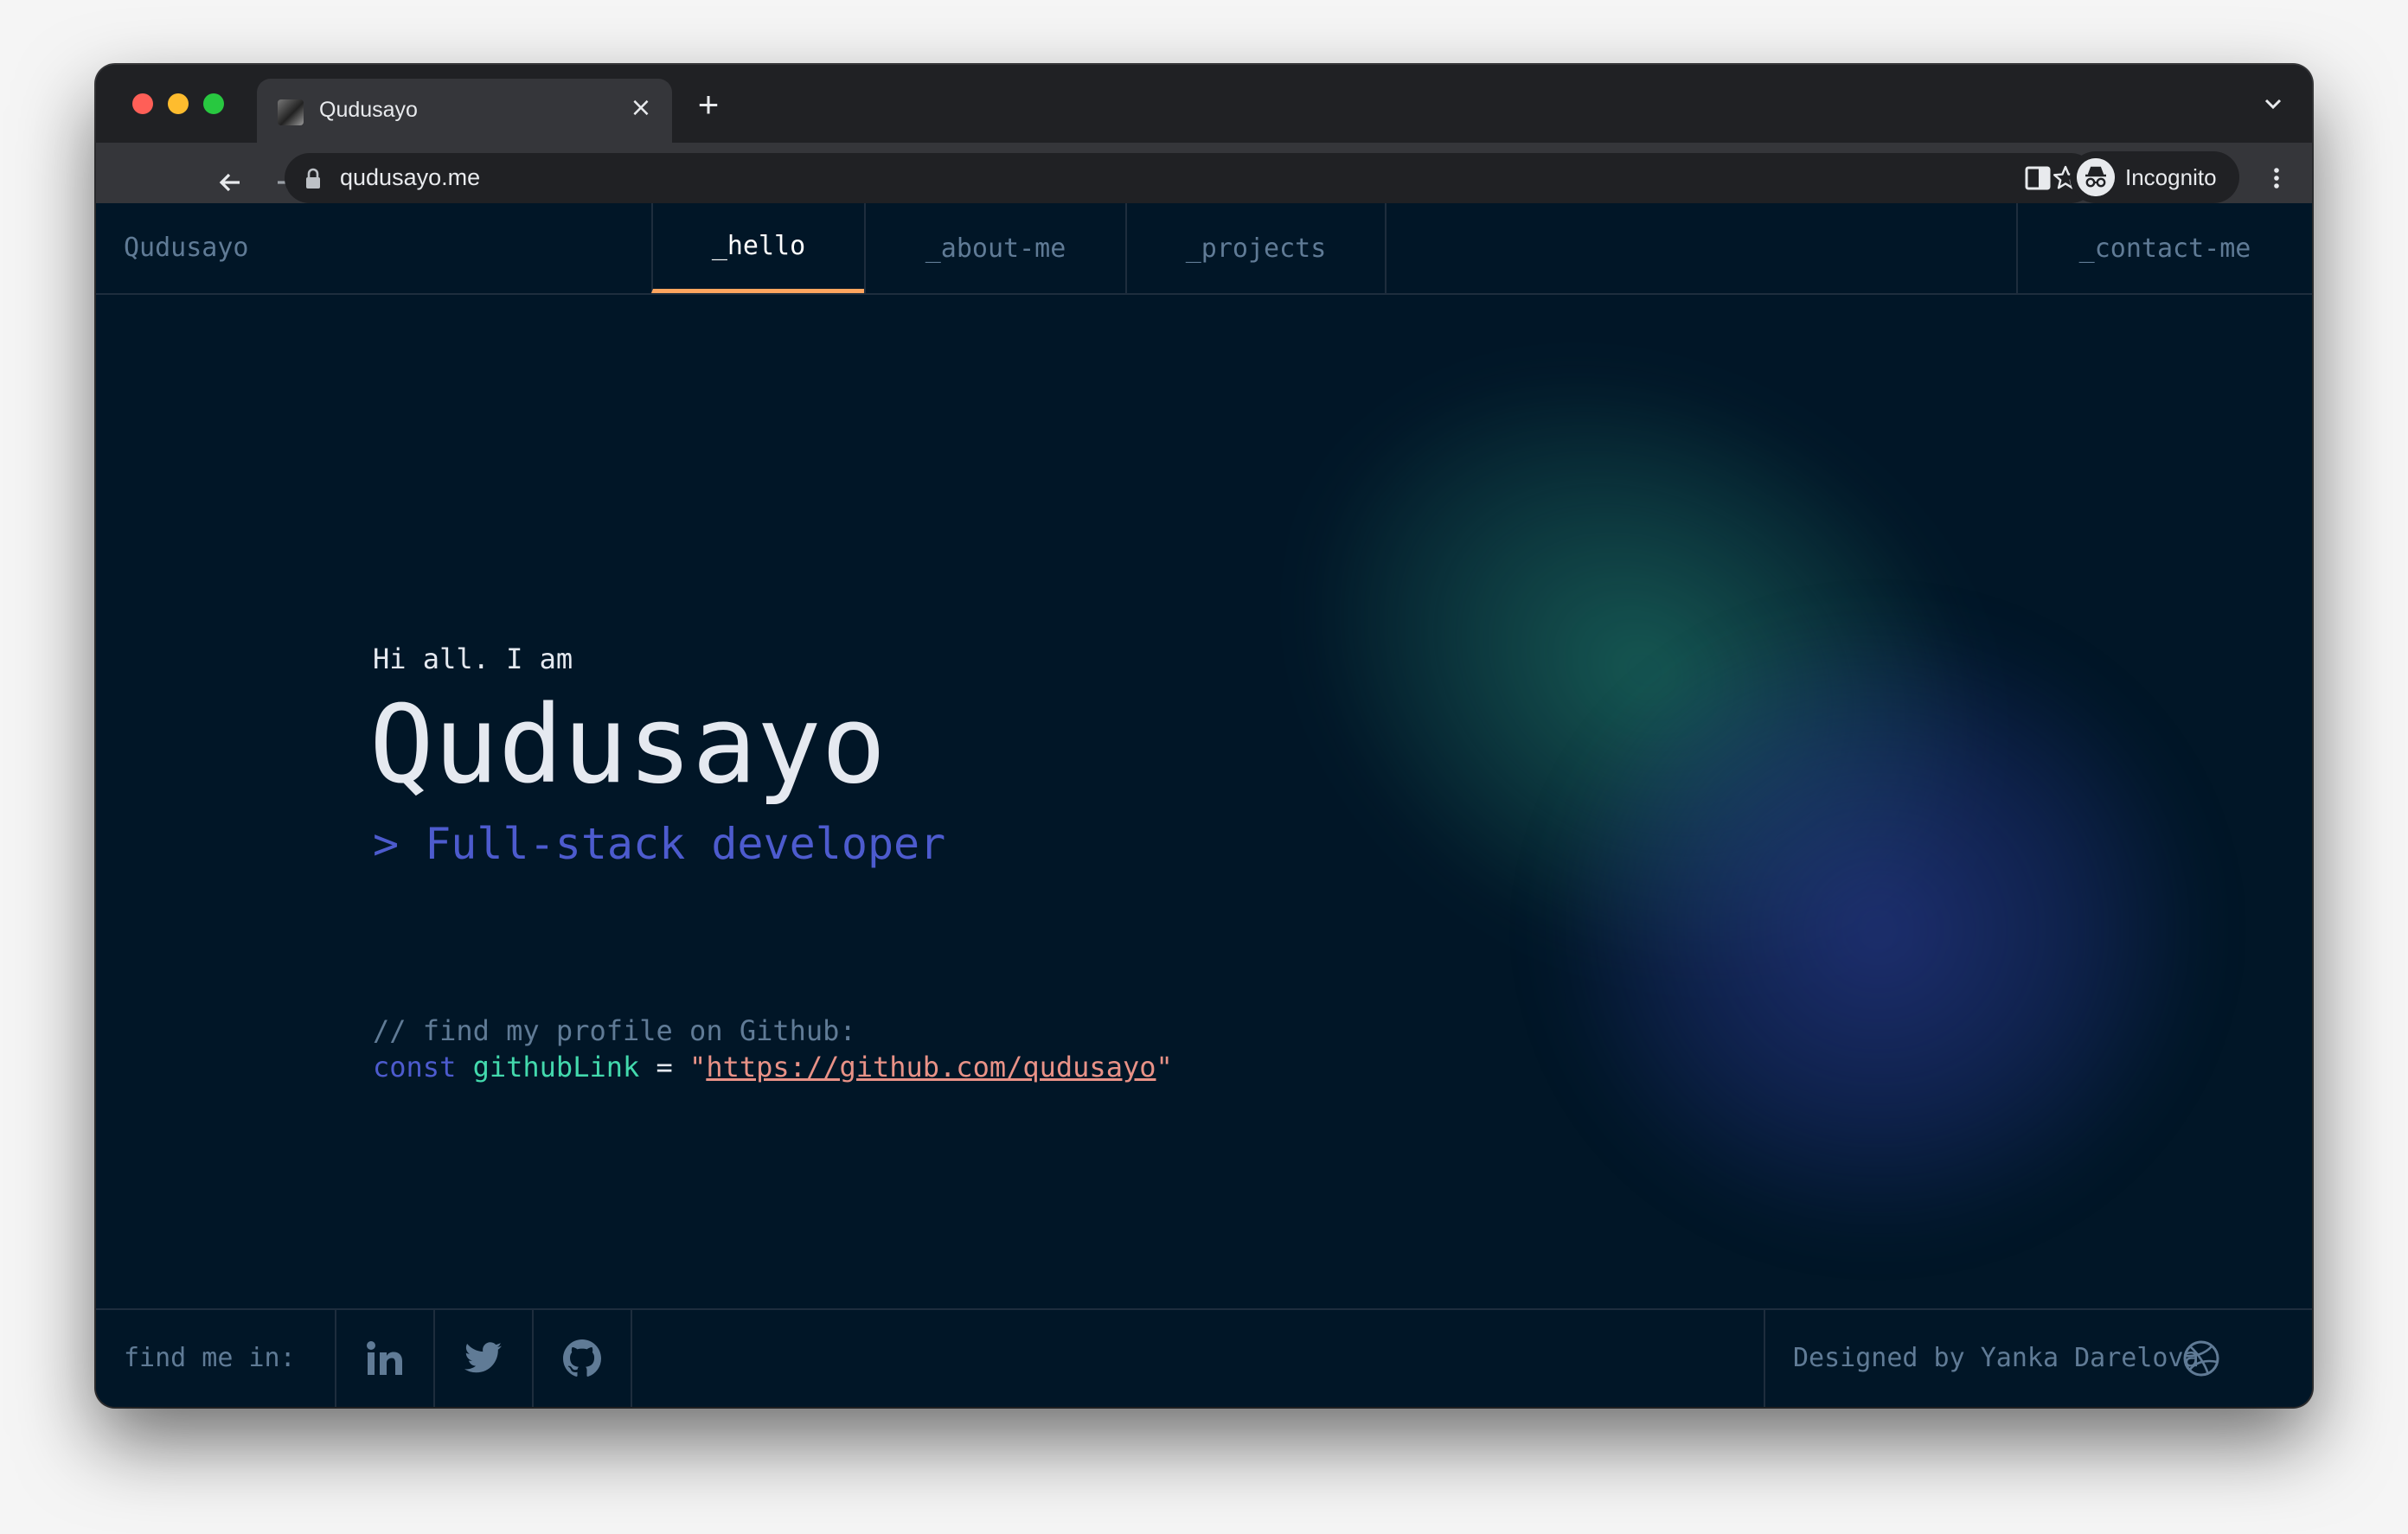  I want to click on code-quote-close: ", so click(1164, 1067).